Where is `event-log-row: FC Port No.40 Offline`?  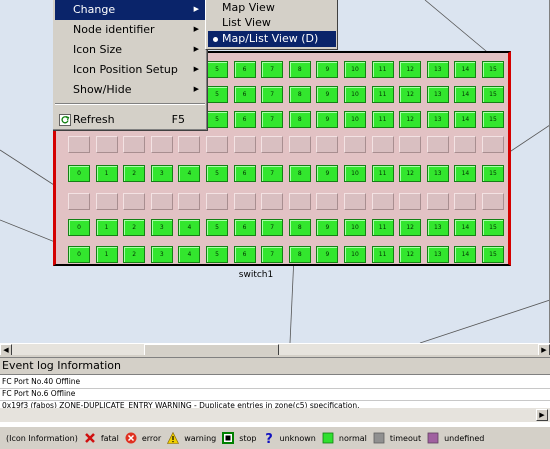
event-log-row: FC Port No.40 Offline is located at coordinates (41, 381).